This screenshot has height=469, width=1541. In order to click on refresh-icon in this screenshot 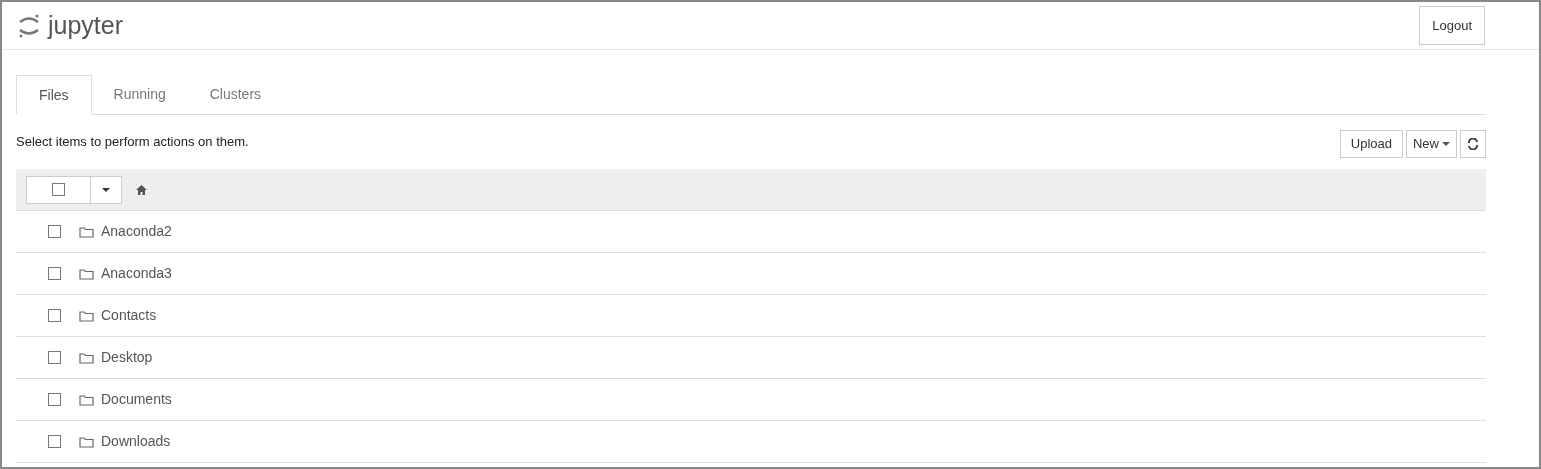, I will do `click(1473, 144)`.